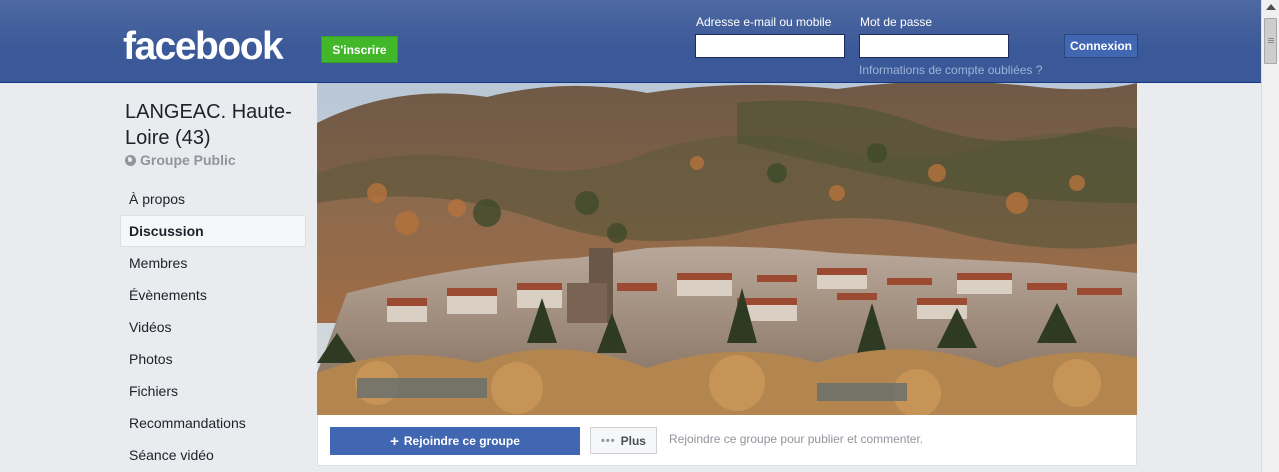  What do you see at coordinates (896, 22) in the screenshot?
I see `password-label: Mot de passe` at bounding box center [896, 22].